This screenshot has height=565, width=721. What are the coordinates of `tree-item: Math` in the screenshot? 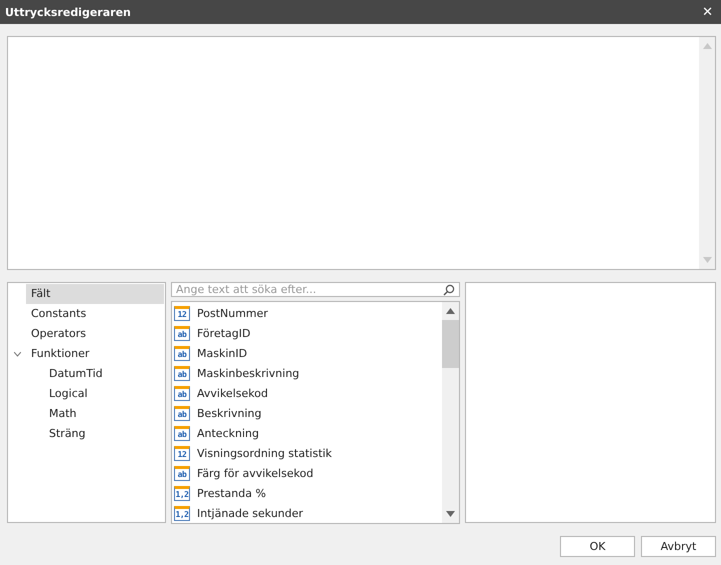 It's located at (104, 414).